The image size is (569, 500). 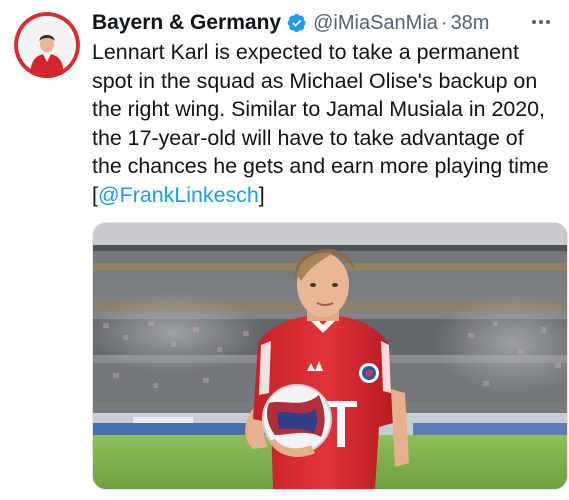 I want to click on avatar-image, so click(x=47, y=45).